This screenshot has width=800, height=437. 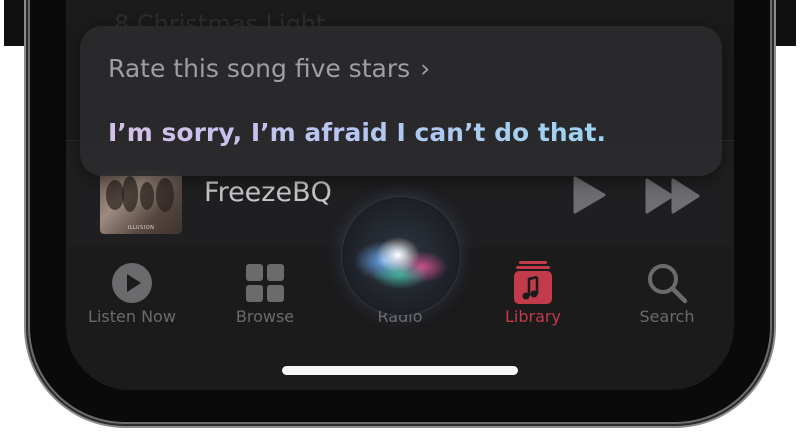 I want to click on tab-search: Search, so click(x=667, y=293).